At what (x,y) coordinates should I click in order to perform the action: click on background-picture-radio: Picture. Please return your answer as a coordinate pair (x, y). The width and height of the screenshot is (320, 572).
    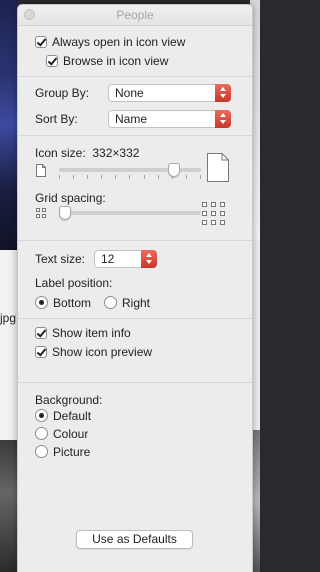
    Looking at the image, I should click on (62, 452).